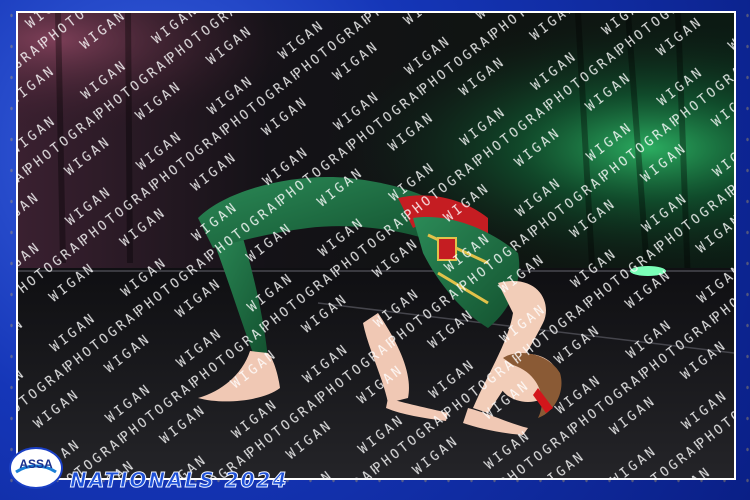 The height and width of the screenshot is (500, 750). What do you see at coordinates (179, 480) in the screenshot?
I see `event-title: NATIONALS 2024` at bounding box center [179, 480].